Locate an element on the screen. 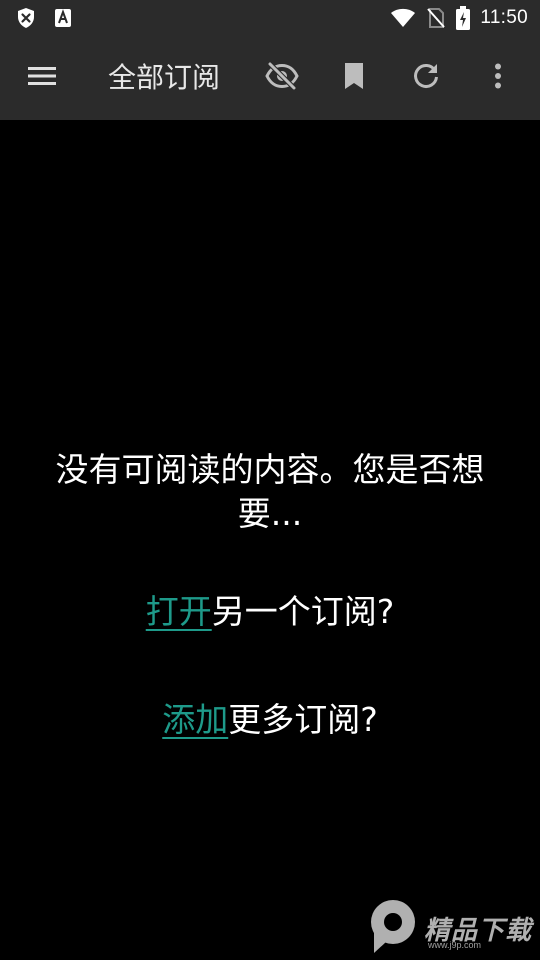  wifi-icon is located at coordinates (403, 18).